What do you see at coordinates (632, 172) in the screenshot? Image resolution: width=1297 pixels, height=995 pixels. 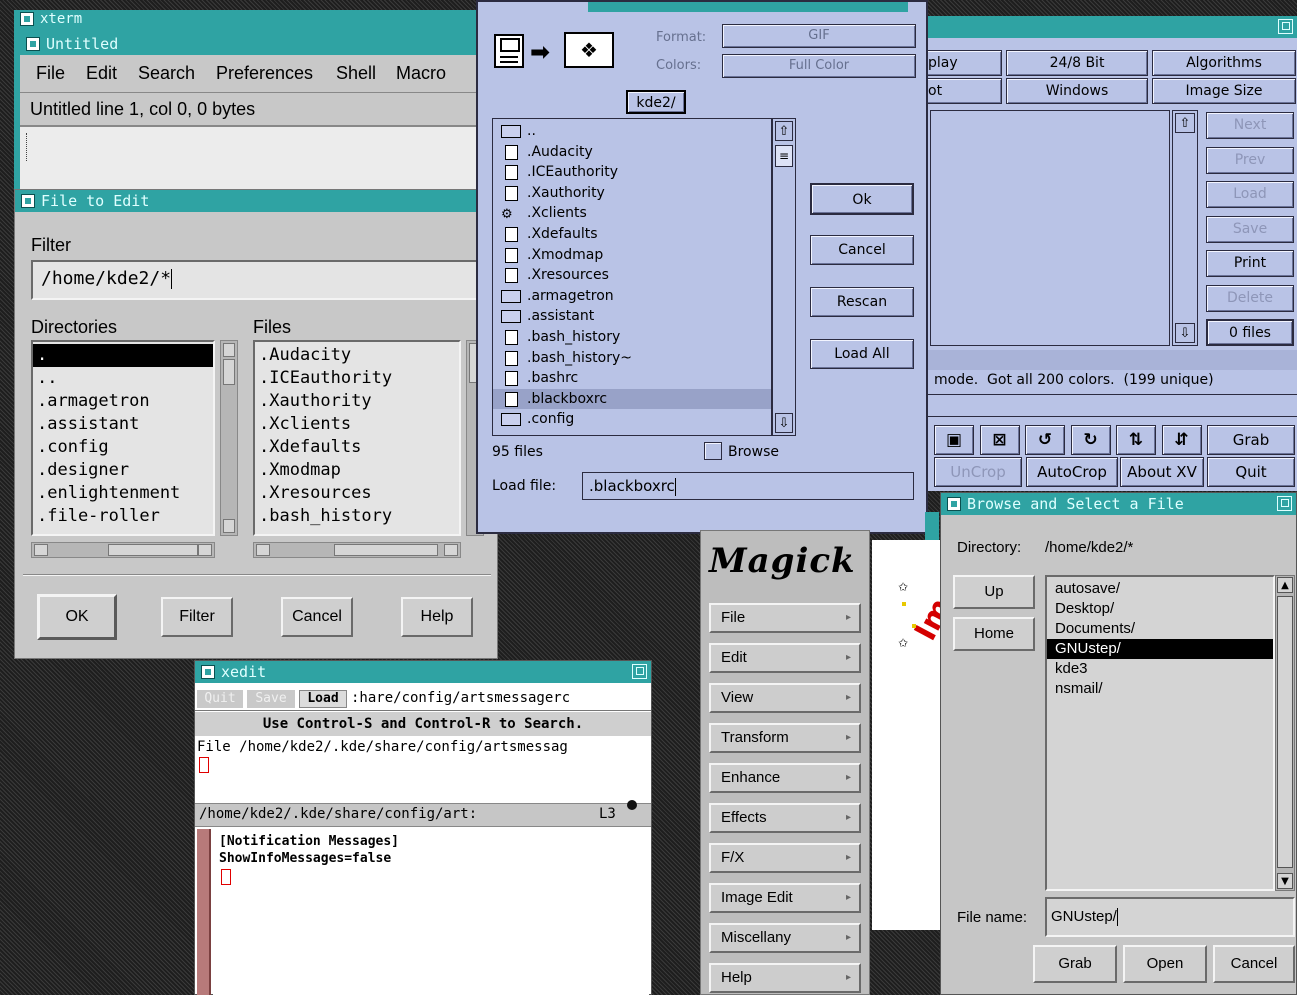 I see `file-row: .ICEauthority` at bounding box center [632, 172].